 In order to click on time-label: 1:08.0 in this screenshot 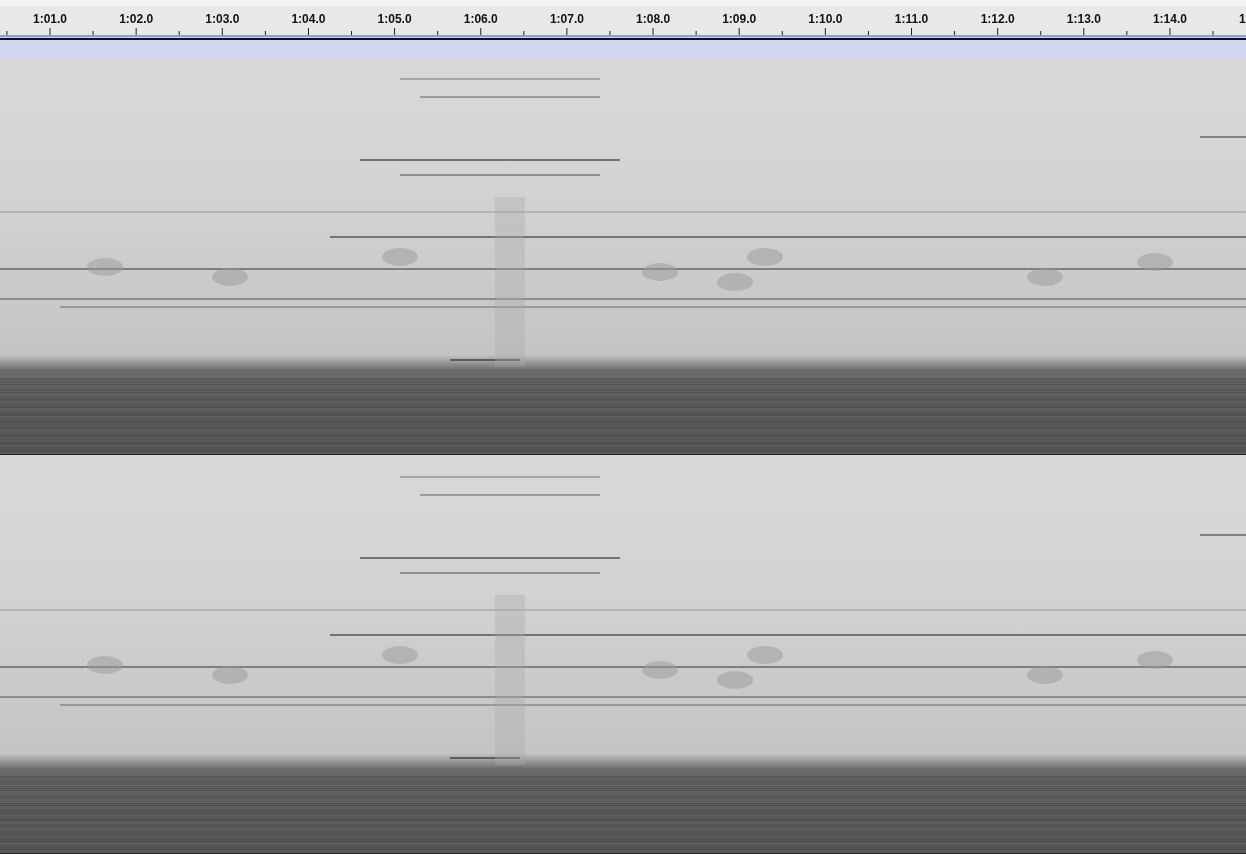, I will do `click(653, 19)`.